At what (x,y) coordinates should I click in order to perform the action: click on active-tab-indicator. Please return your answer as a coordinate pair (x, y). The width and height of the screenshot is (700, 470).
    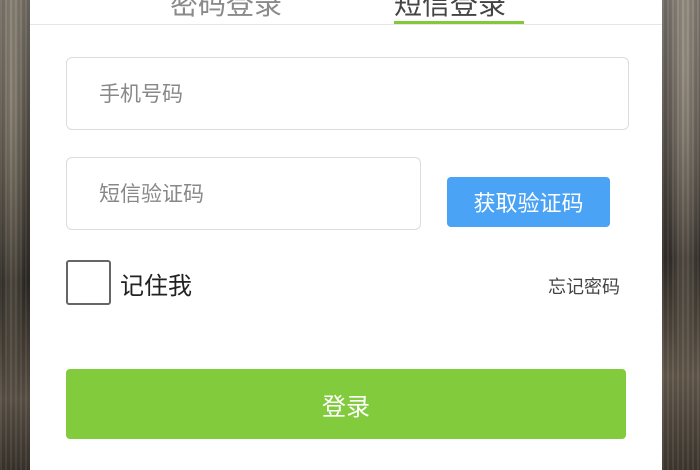
    Looking at the image, I should click on (459, 22).